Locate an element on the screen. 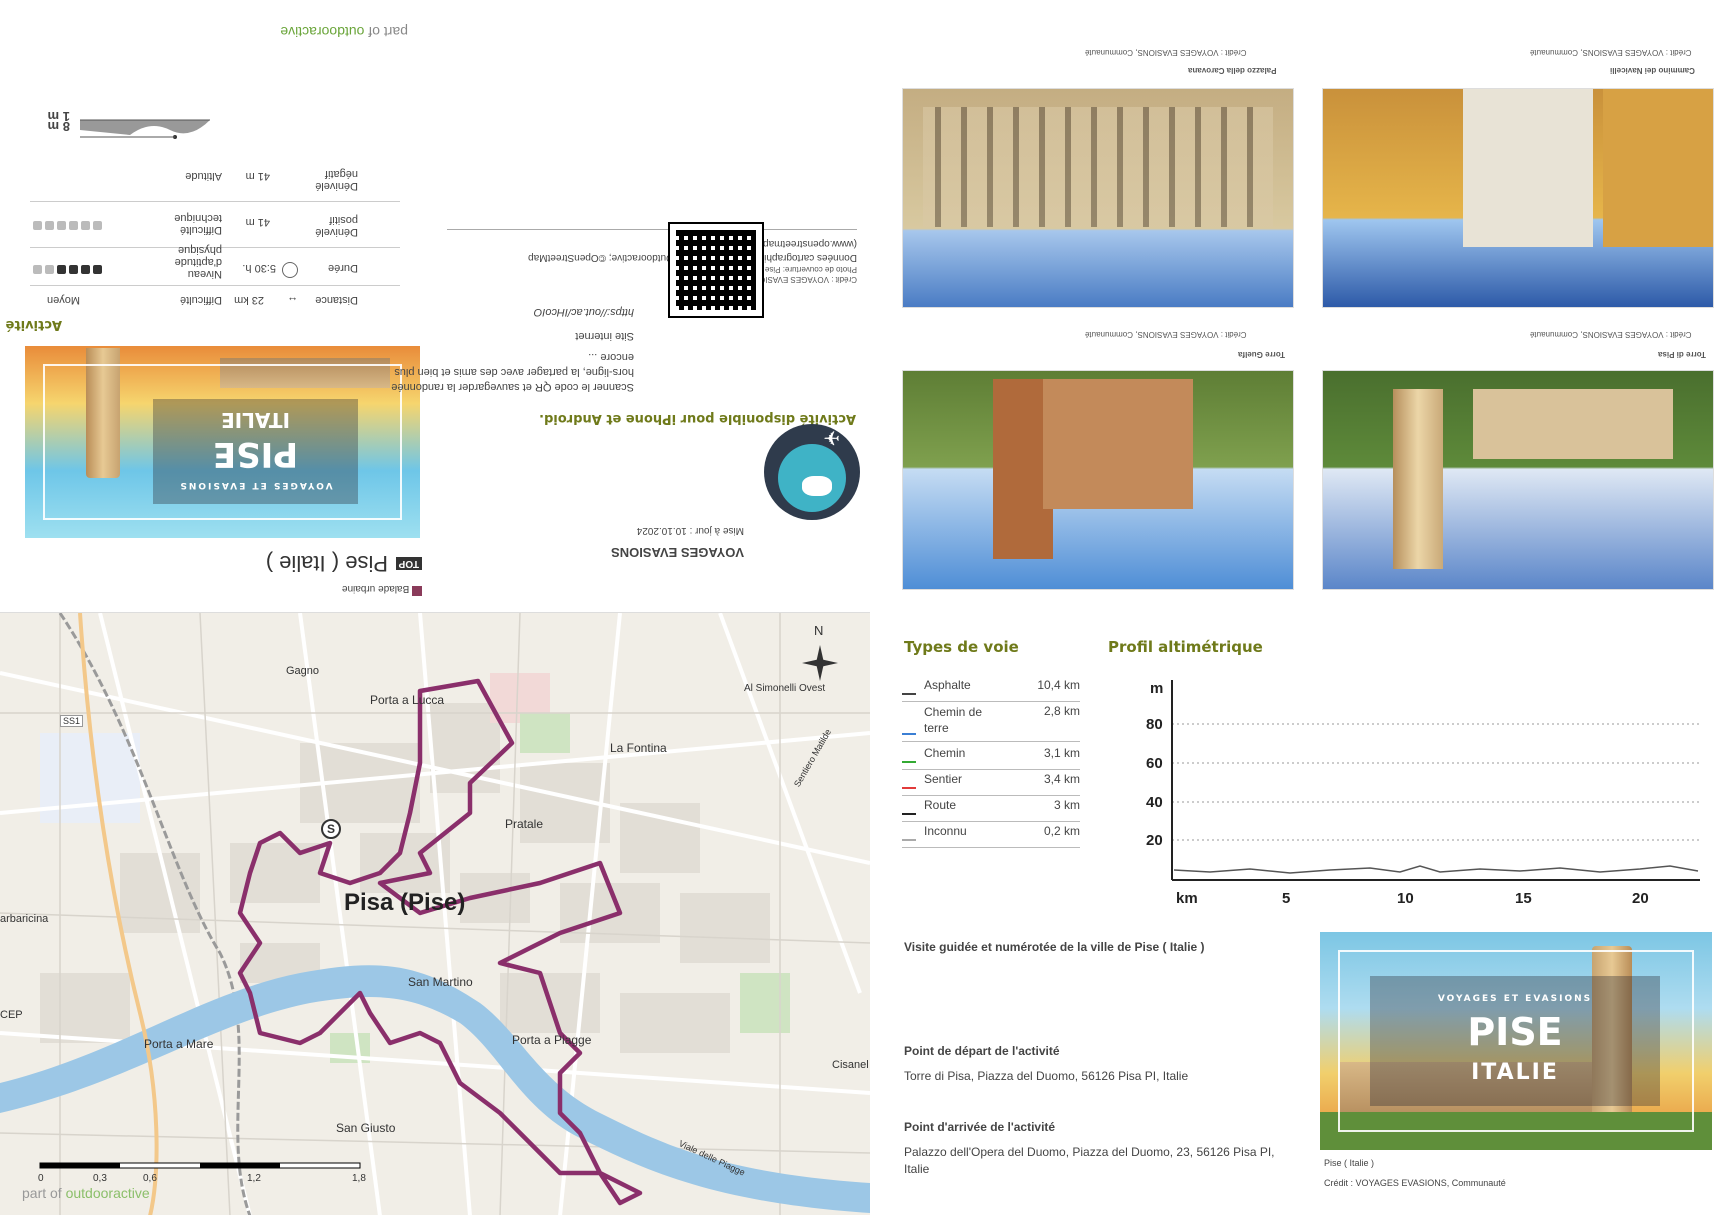  distance-icon: ↔ is located at coordinates (292, 300).